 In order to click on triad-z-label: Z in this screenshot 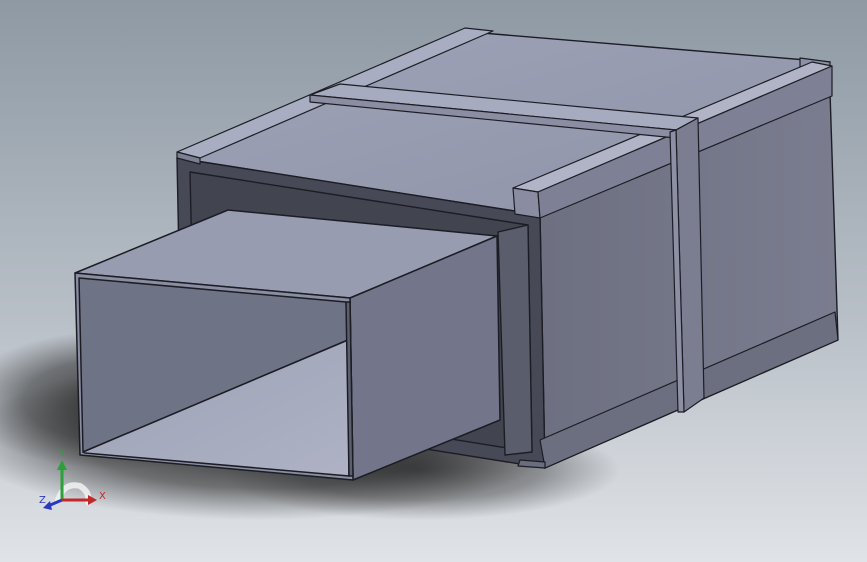, I will do `click(42, 500)`.